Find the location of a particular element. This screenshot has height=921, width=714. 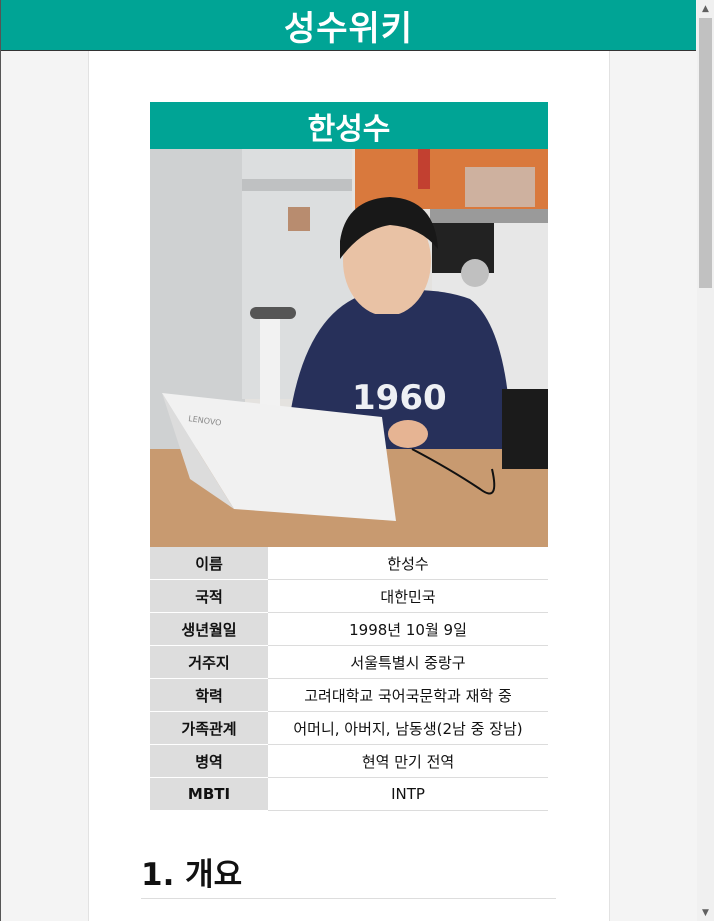

vertical-scrollbar: ▲ ▼ is located at coordinates (705, 460).